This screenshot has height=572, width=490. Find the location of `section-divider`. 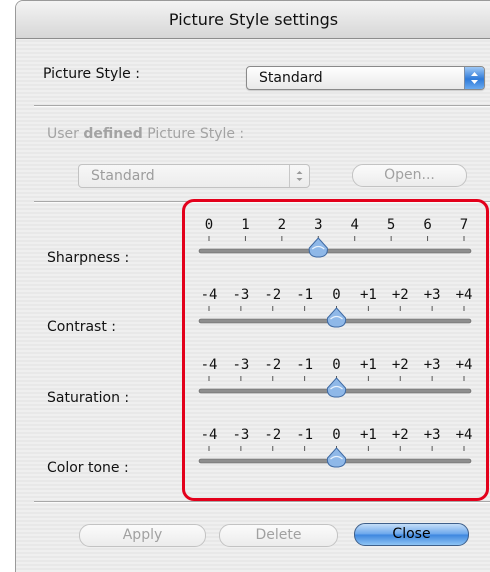

section-divider is located at coordinates (262, 502).